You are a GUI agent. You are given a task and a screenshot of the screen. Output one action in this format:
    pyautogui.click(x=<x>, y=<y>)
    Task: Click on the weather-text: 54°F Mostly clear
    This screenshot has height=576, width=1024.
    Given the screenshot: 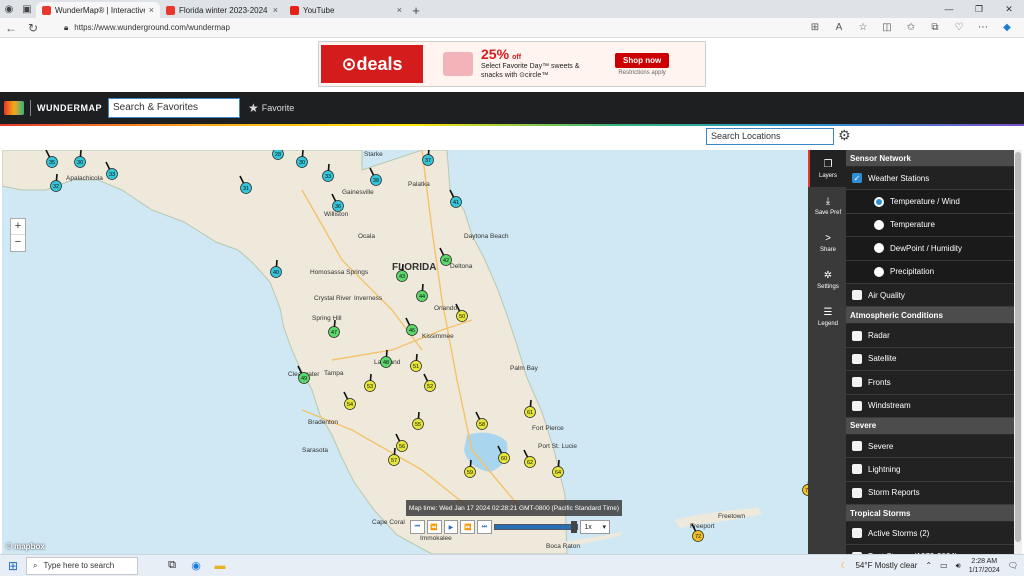 What is the action you would take?
    pyautogui.click(x=886, y=565)
    